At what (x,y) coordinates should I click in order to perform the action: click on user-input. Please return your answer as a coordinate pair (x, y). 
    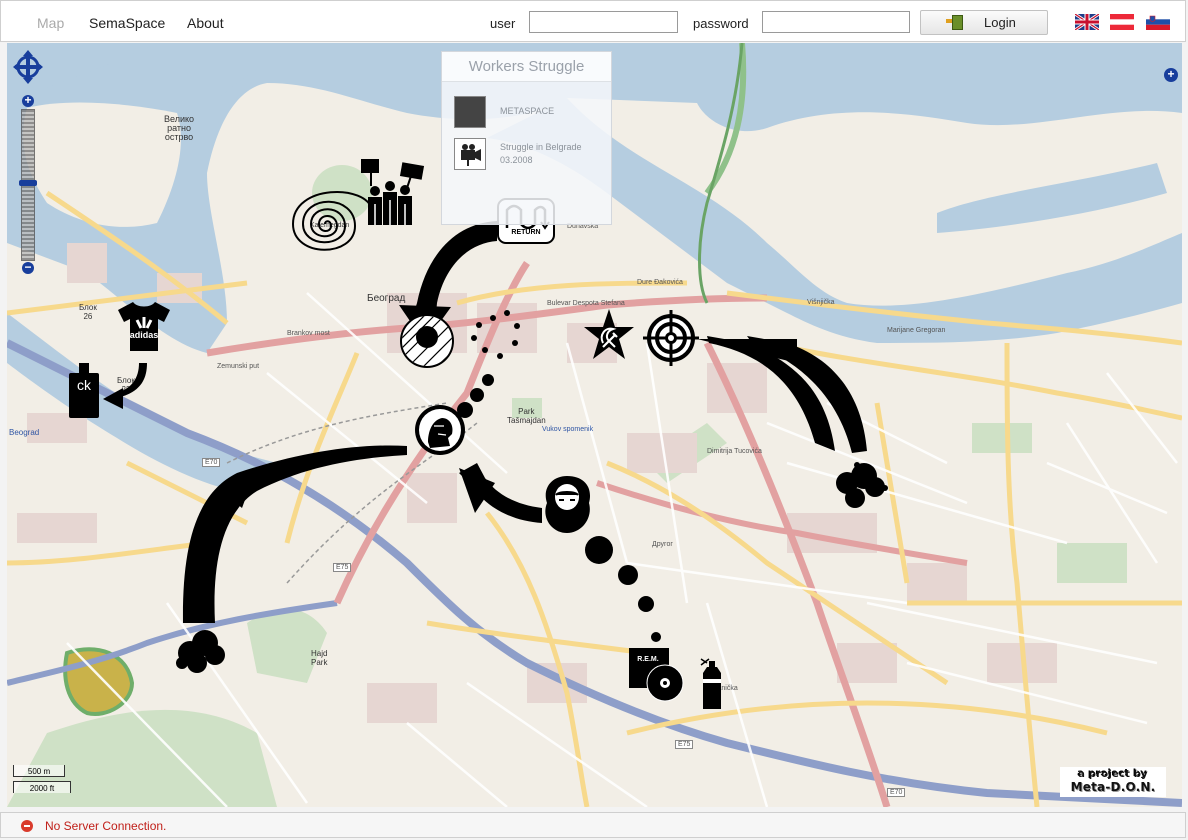
    Looking at the image, I should click on (603, 22).